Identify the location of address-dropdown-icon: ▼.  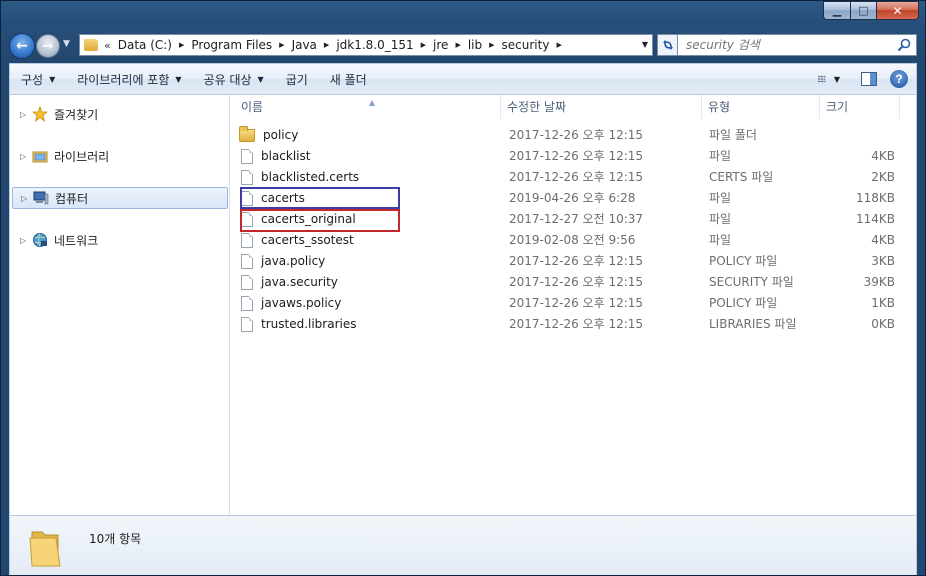
(645, 44).